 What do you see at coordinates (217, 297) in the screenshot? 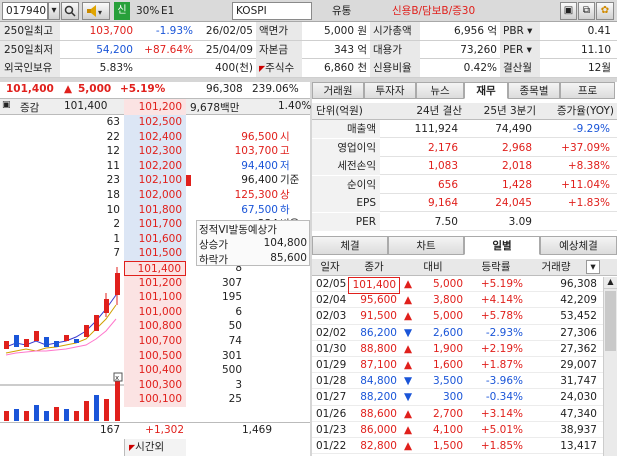
I see `bid-row: 101,100 195` at bounding box center [217, 297].